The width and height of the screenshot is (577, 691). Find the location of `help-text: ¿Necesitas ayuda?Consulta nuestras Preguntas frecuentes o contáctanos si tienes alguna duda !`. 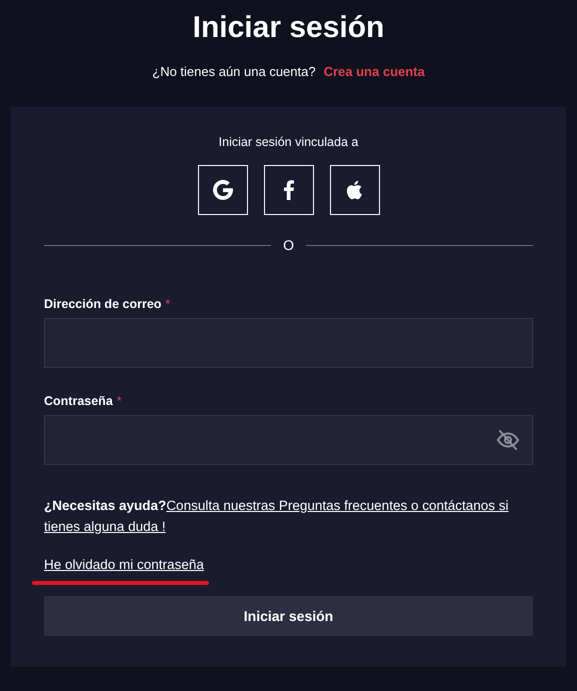

help-text: ¿Necesitas ayuda?Consulta nuestras Preguntas frecuentes o contáctanos si tienes alguna duda ! is located at coordinates (277, 516).